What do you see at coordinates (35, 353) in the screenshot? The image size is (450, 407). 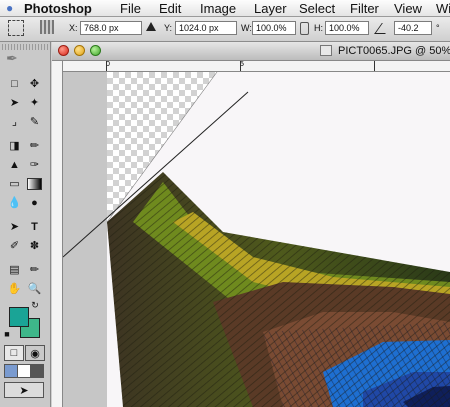 I see `quick-mask-mode-icon: ◉` at bounding box center [35, 353].